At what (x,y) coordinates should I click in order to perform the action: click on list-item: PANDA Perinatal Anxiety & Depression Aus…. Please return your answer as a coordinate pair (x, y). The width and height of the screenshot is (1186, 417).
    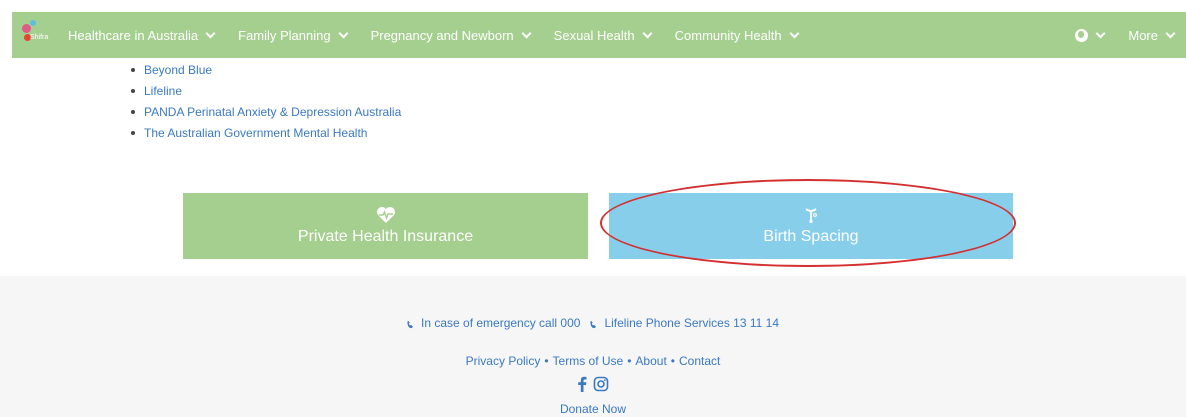
    Looking at the image, I should click on (266, 110).